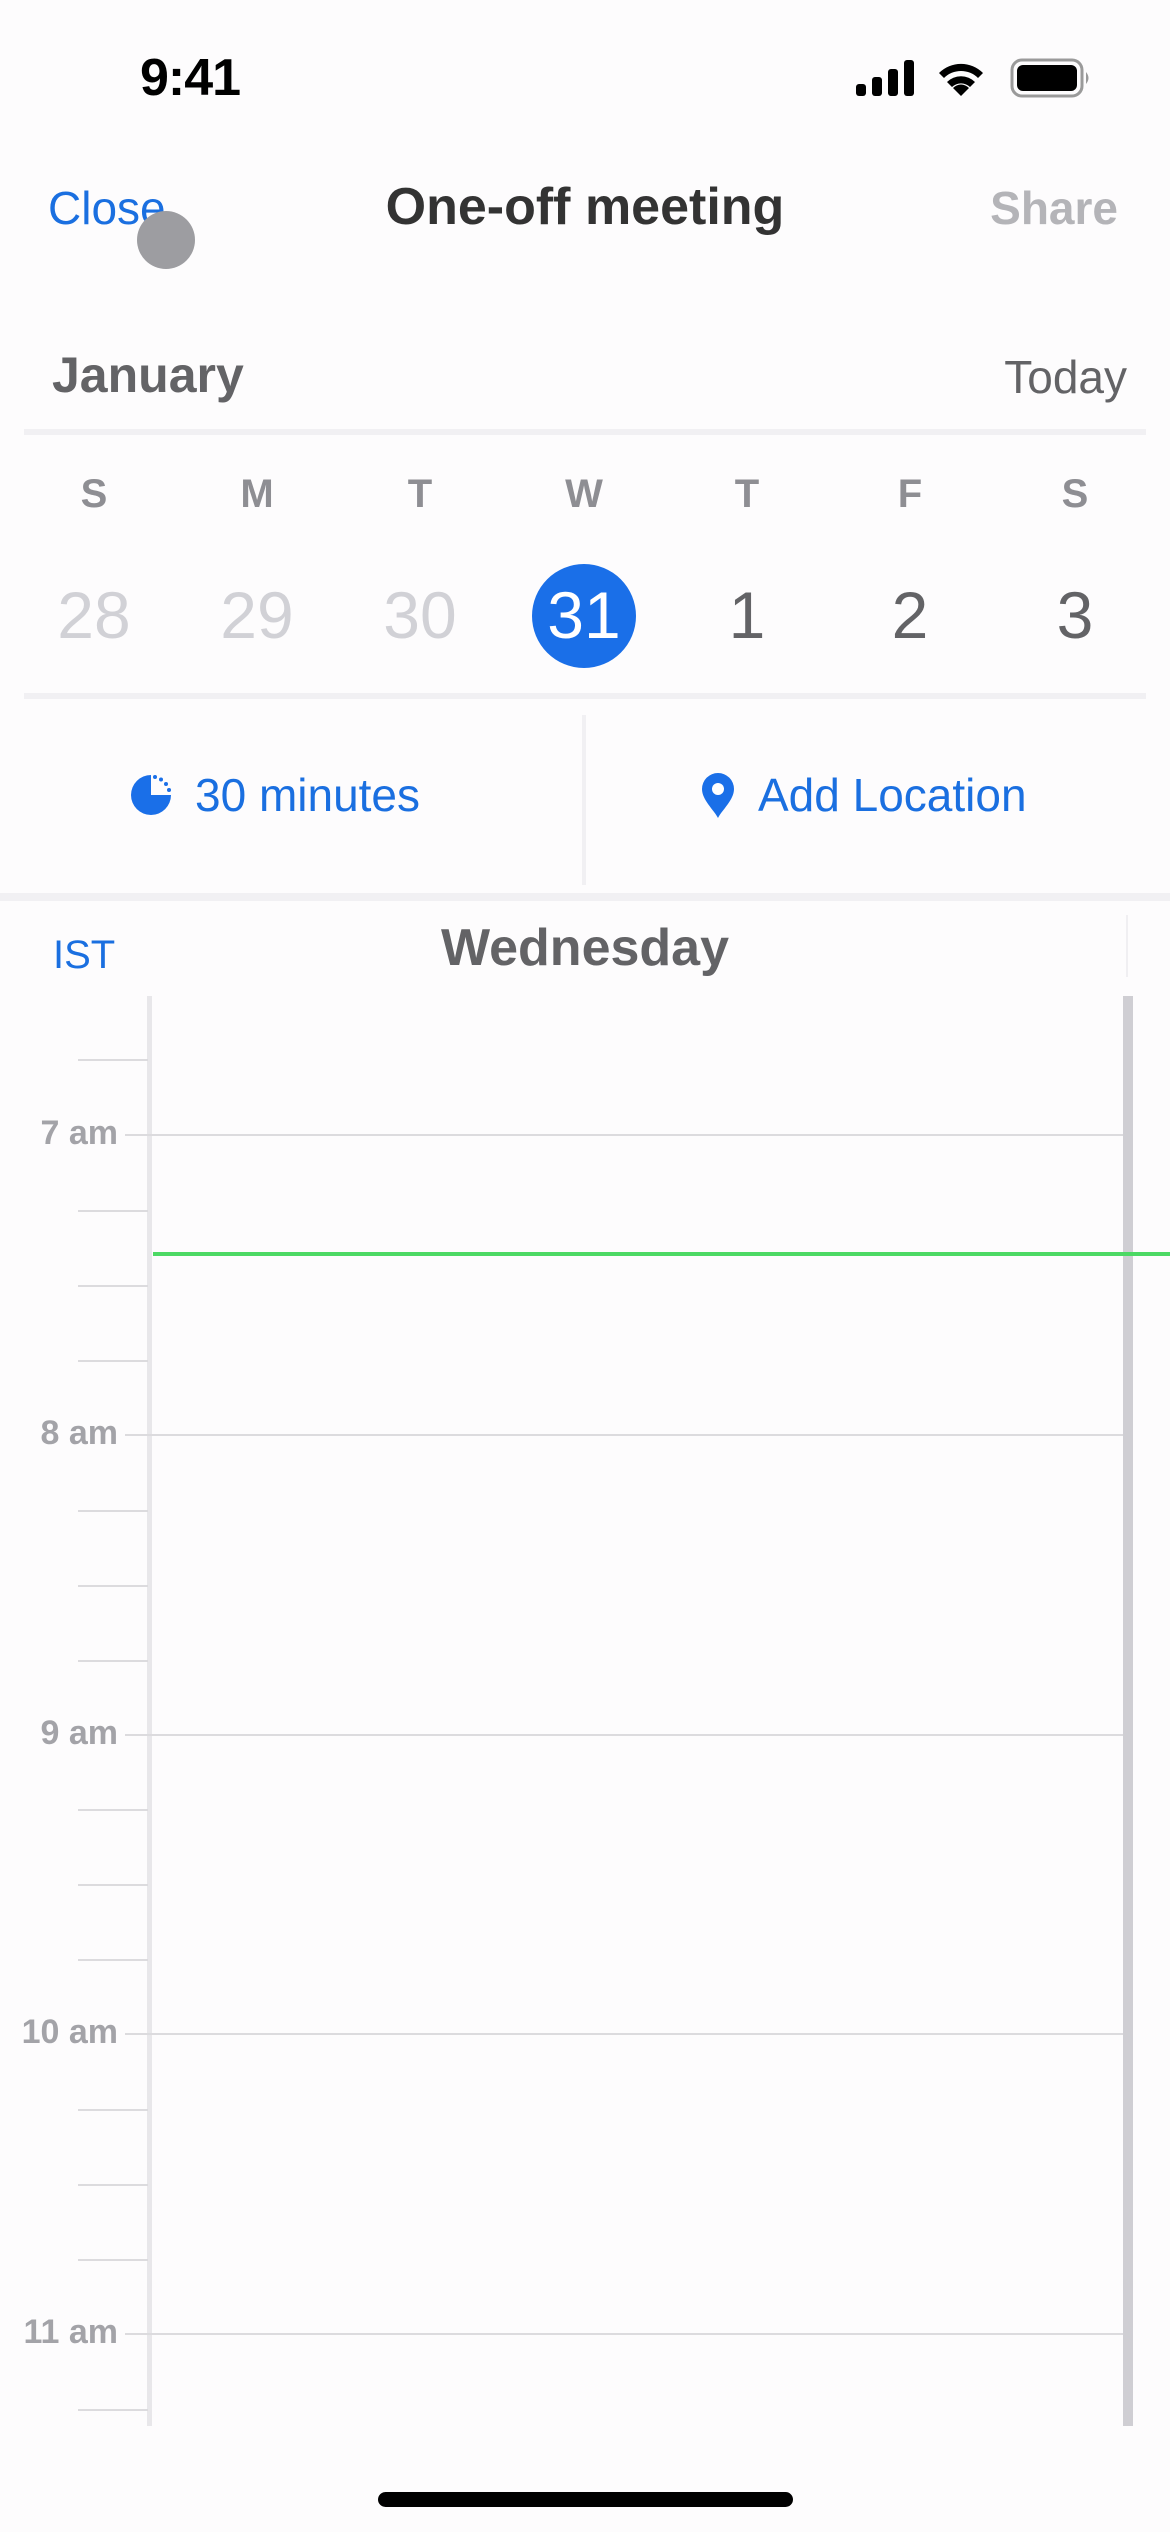 This screenshot has width=1170, height=2532. I want to click on date-cell: 3, so click(1075, 615).